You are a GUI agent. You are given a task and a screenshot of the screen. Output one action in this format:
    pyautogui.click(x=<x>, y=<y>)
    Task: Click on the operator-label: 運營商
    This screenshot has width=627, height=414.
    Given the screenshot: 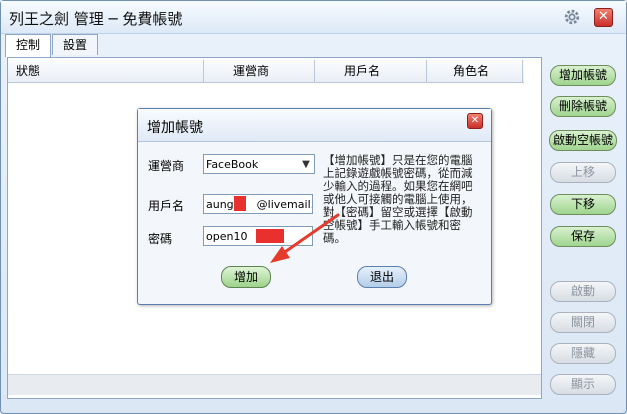 What is the action you would take?
    pyautogui.click(x=166, y=166)
    